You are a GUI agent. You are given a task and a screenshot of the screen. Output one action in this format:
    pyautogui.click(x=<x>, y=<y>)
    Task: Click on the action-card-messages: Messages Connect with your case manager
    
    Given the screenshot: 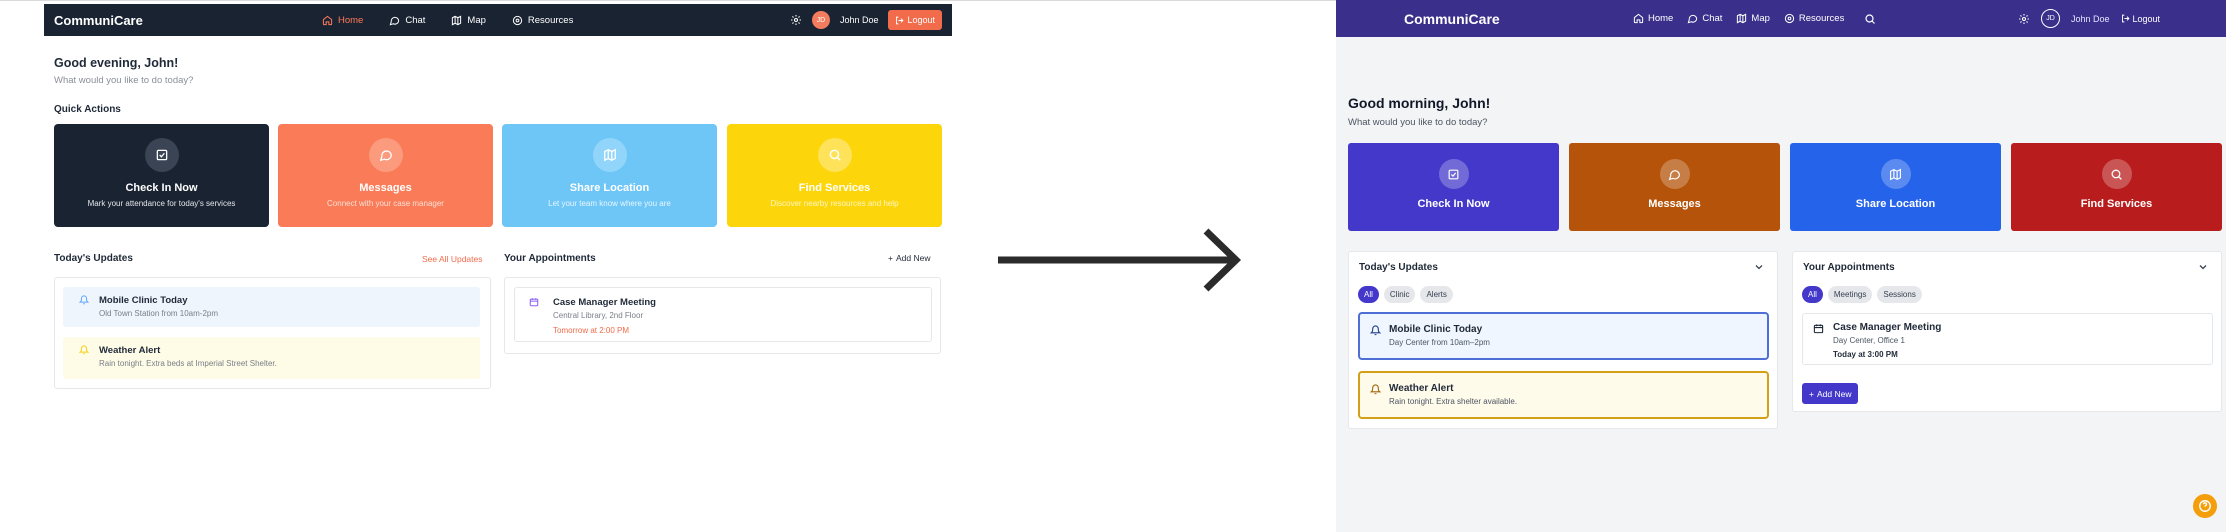 What is the action you would take?
    pyautogui.click(x=385, y=175)
    